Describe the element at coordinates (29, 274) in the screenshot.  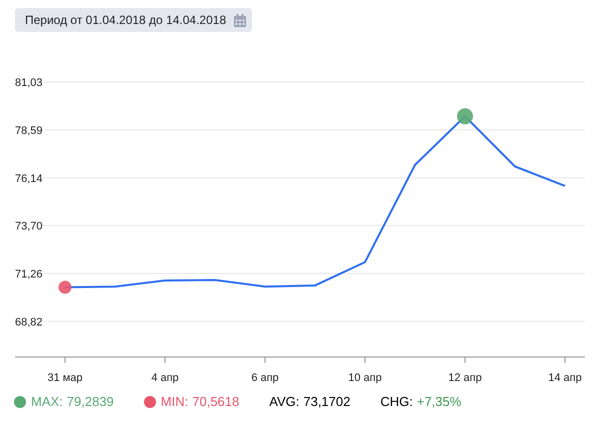
I see `y-axis-label: 71,26` at that location.